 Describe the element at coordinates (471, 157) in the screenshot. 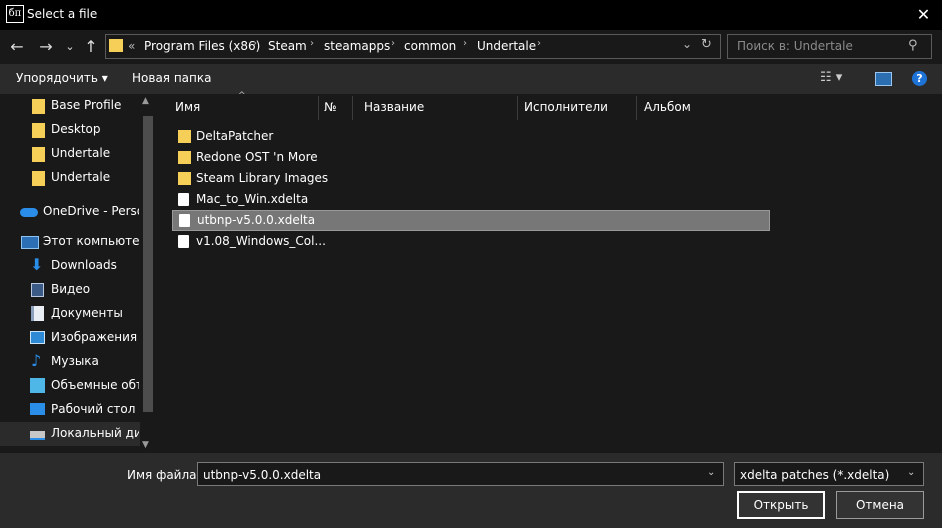

I see `list-item: Redone OST 'n More` at that location.